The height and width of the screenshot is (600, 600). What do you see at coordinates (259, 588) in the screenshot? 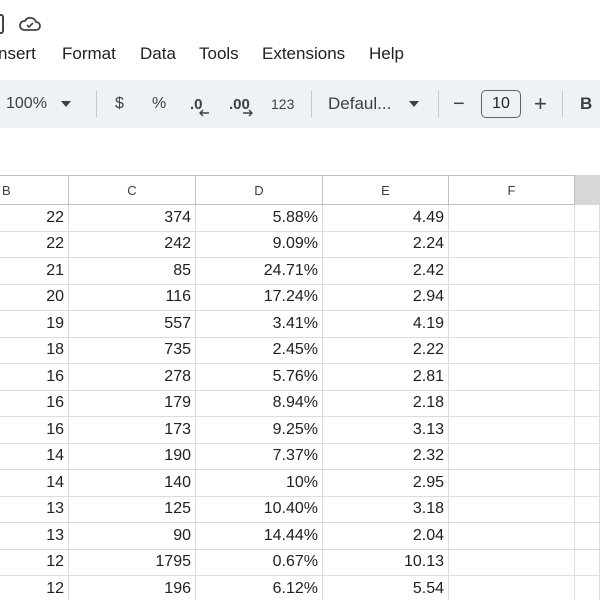
I see `table-cell: 6.12%` at bounding box center [259, 588].